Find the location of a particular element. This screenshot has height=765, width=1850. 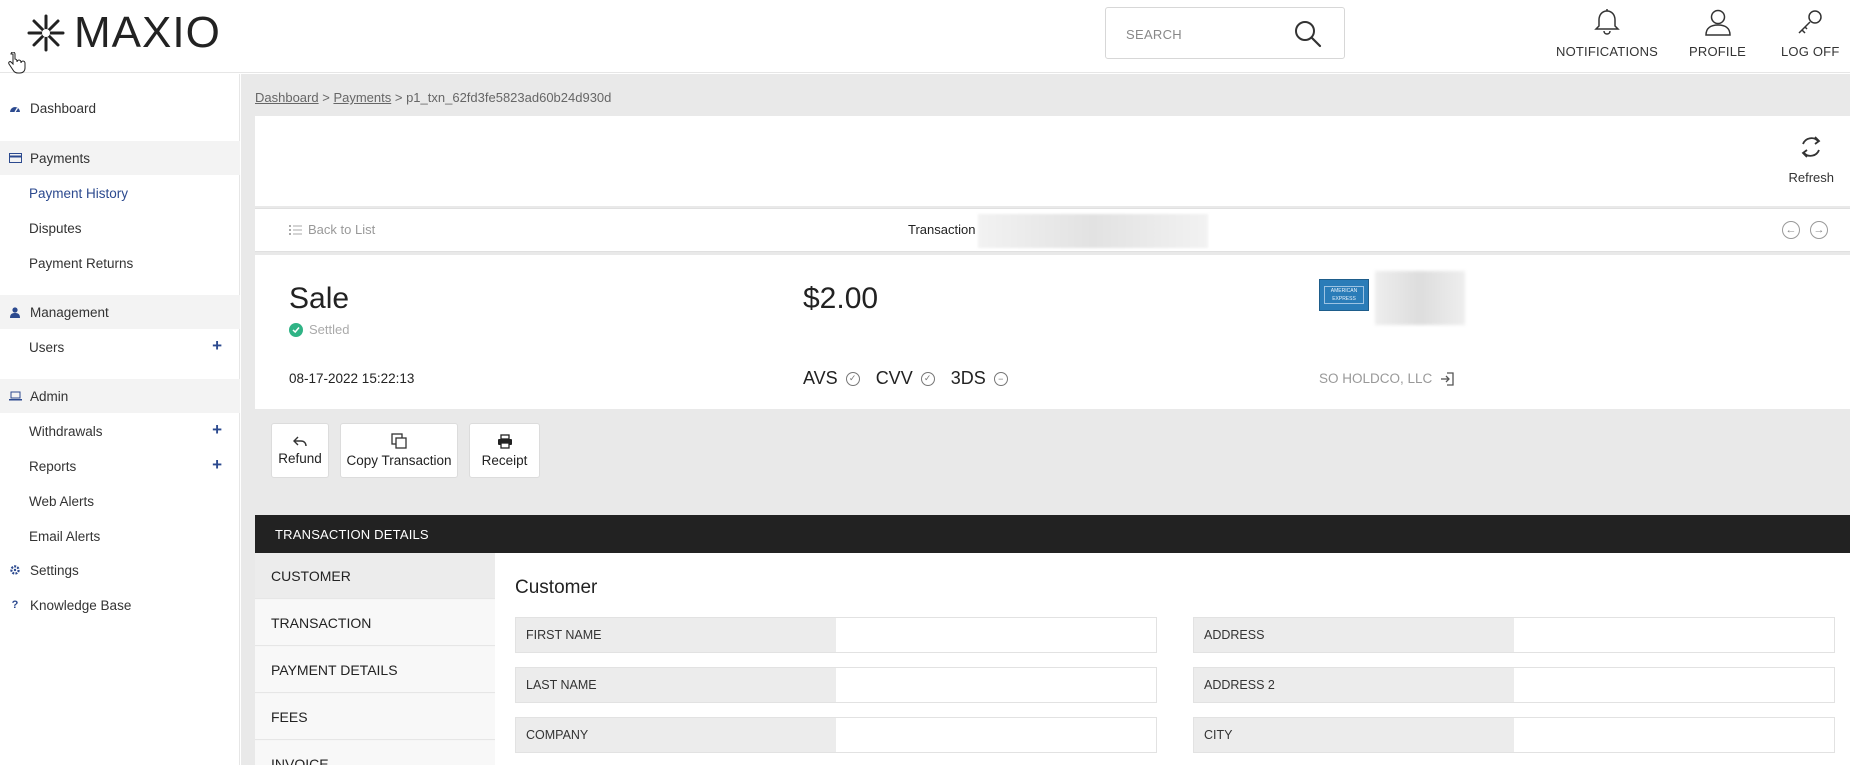

refresh-button: Refresh is located at coordinates (1811, 159).